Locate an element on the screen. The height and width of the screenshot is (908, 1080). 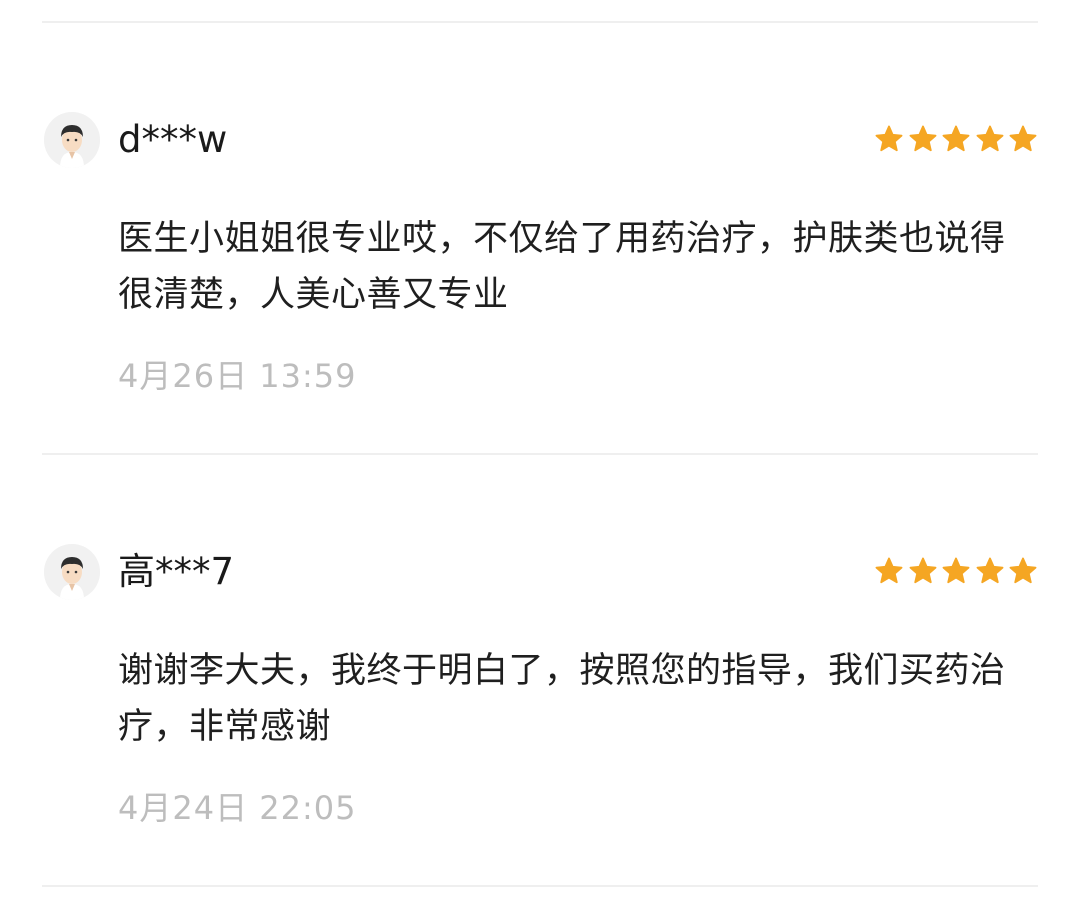
review-content: 谢谢李大夫，我终于明白了，按照您的指导，我们买药治疗，非常感谢 is located at coordinates (562, 699).